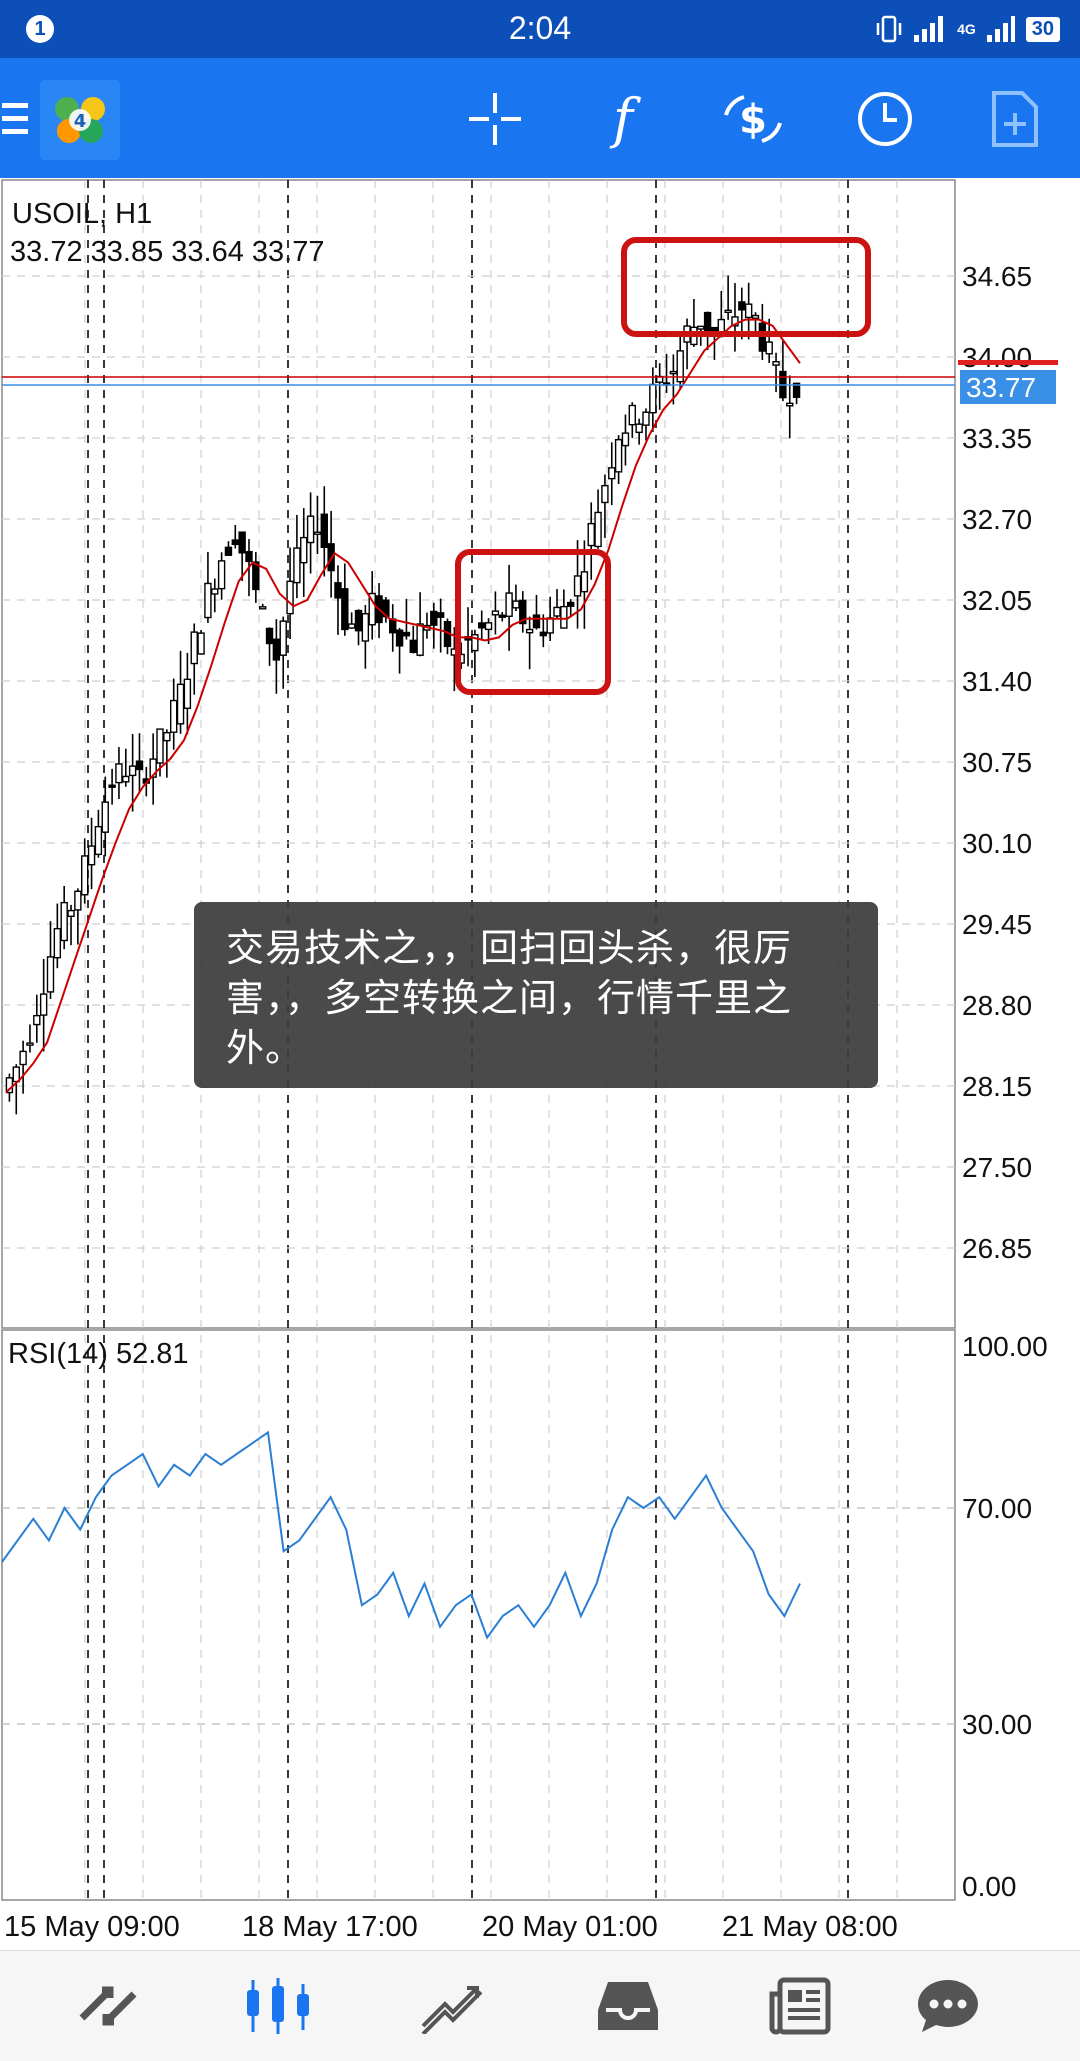 Image resolution: width=1080 pixels, height=2061 pixels. Describe the element at coordinates (167, 252) in the screenshot. I see `chart-ohlc-values: 33.72 33.85 33.64 33.77` at that location.